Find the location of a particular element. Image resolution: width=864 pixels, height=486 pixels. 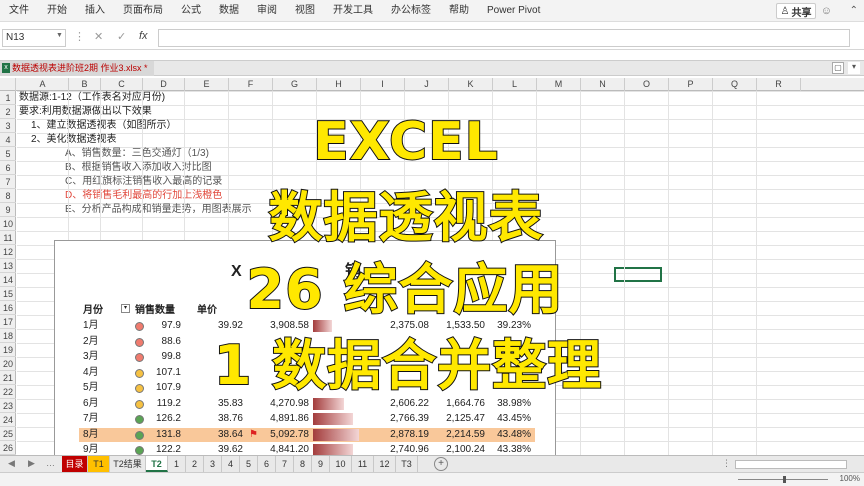

share-button: ♙ 共享 is located at coordinates (796, 11).